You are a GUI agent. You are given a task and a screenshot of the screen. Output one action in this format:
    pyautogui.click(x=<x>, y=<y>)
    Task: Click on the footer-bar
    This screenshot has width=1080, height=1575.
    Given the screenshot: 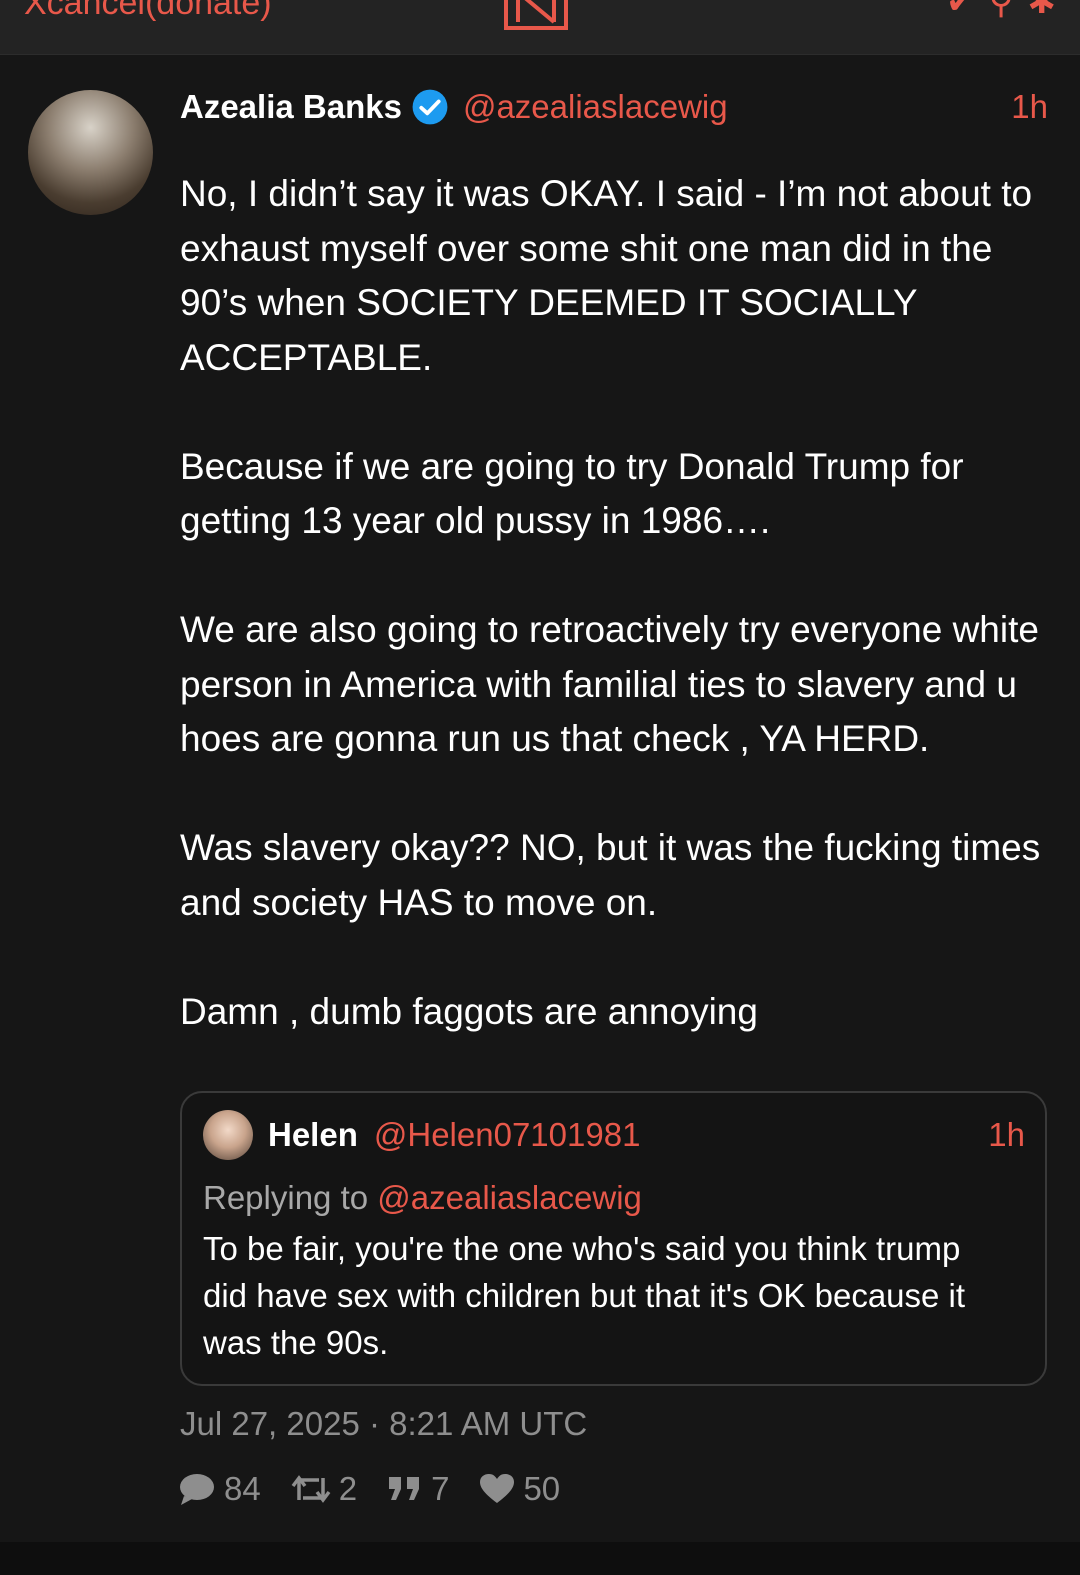 What is the action you would take?
    pyautogui.click(x=540, y=1558)
    